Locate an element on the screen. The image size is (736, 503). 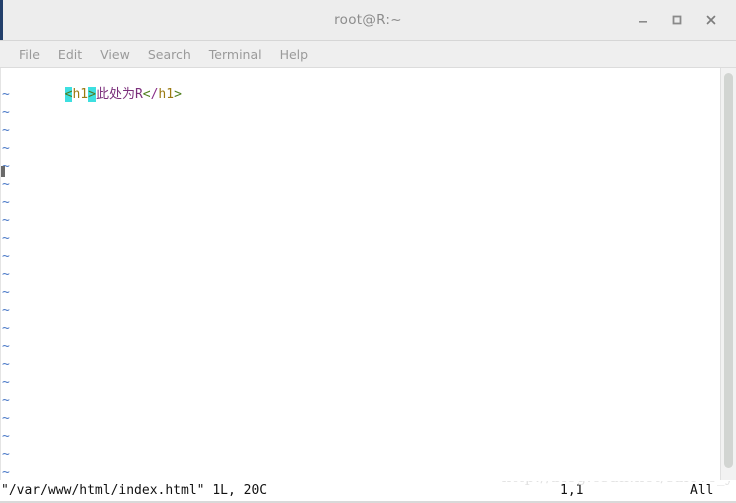
minimize-button is located at coordinates (643, 20).